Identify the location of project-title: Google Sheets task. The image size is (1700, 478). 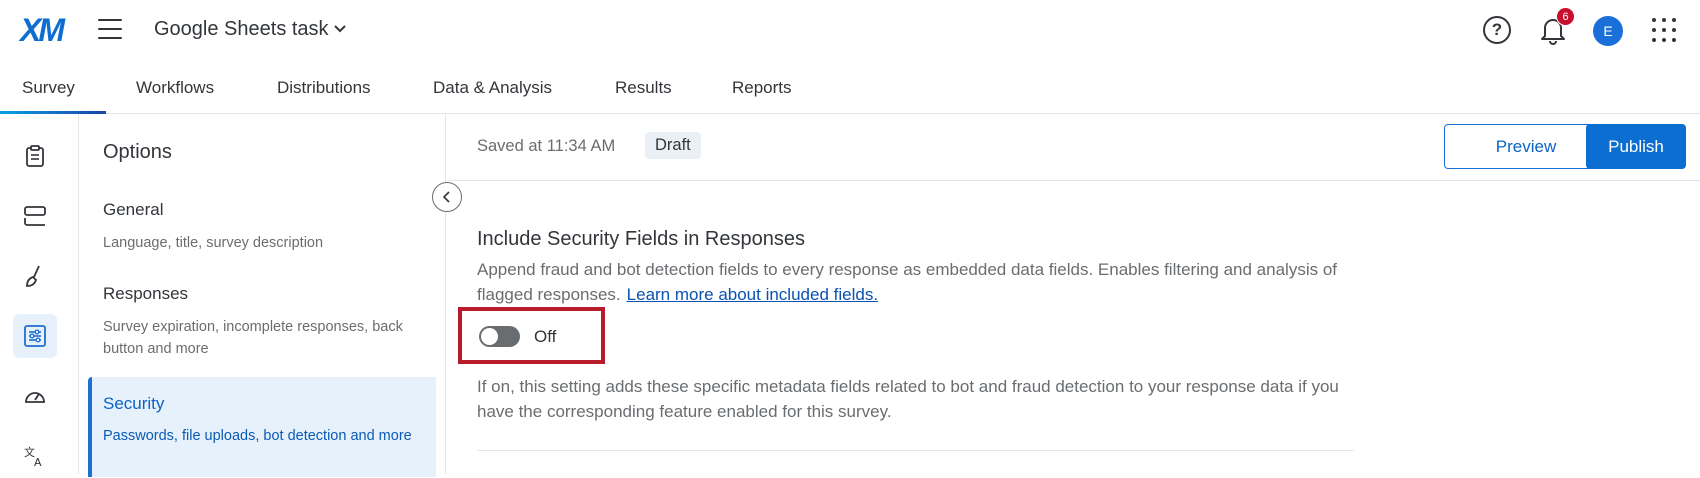
(241, 29).